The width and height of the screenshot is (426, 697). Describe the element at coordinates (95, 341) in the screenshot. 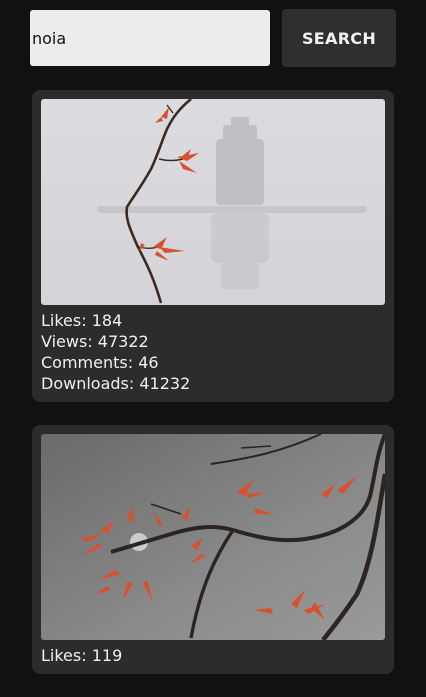

I see `views-count: Views: 47322` at that location.